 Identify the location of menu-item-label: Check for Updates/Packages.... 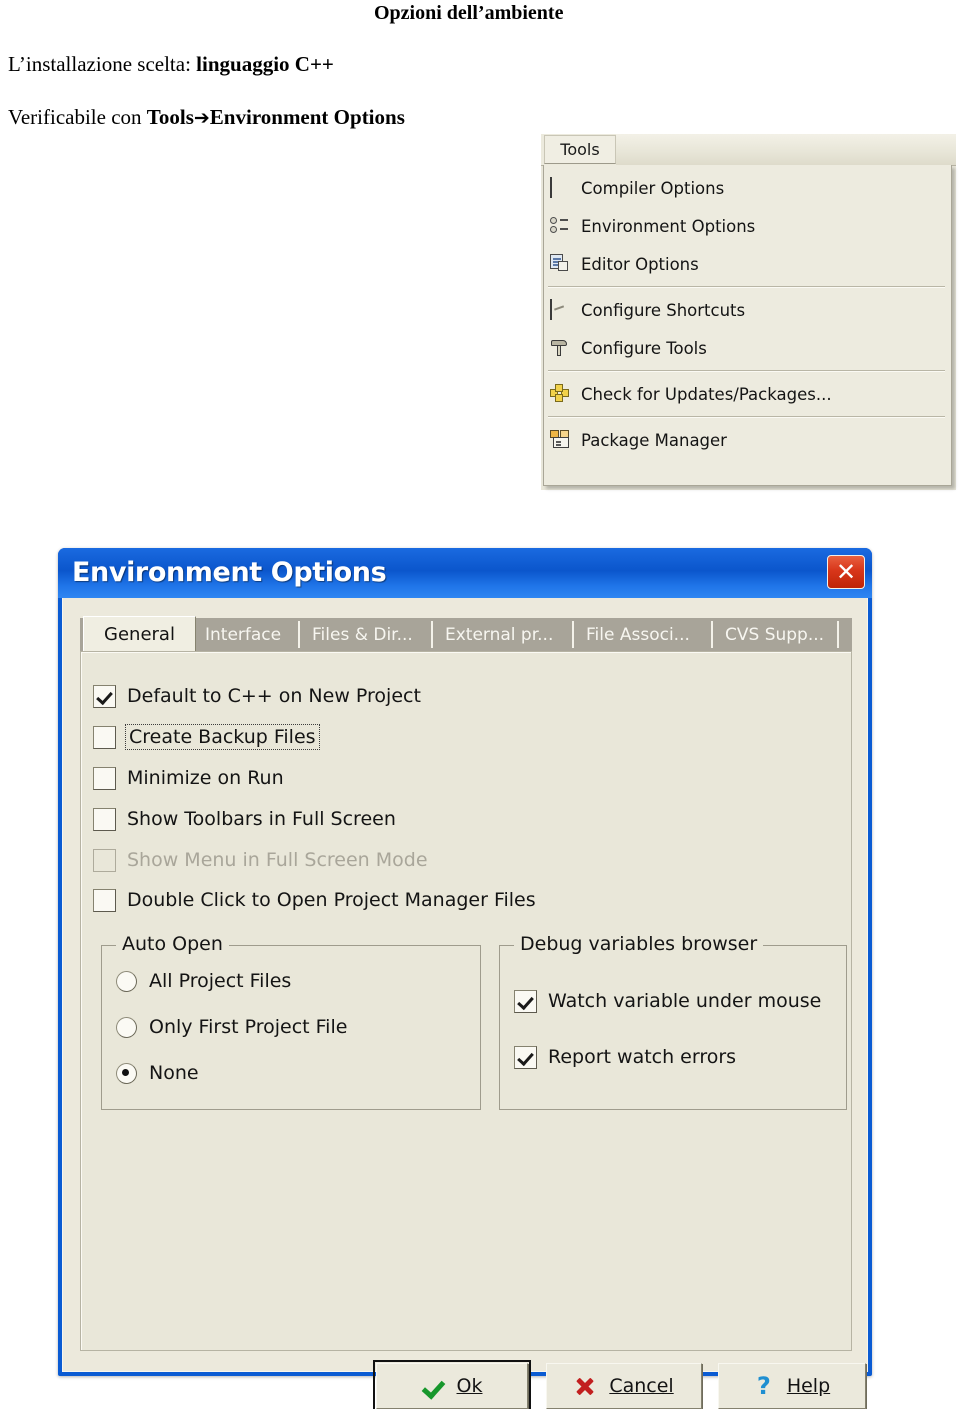
(706, 394).